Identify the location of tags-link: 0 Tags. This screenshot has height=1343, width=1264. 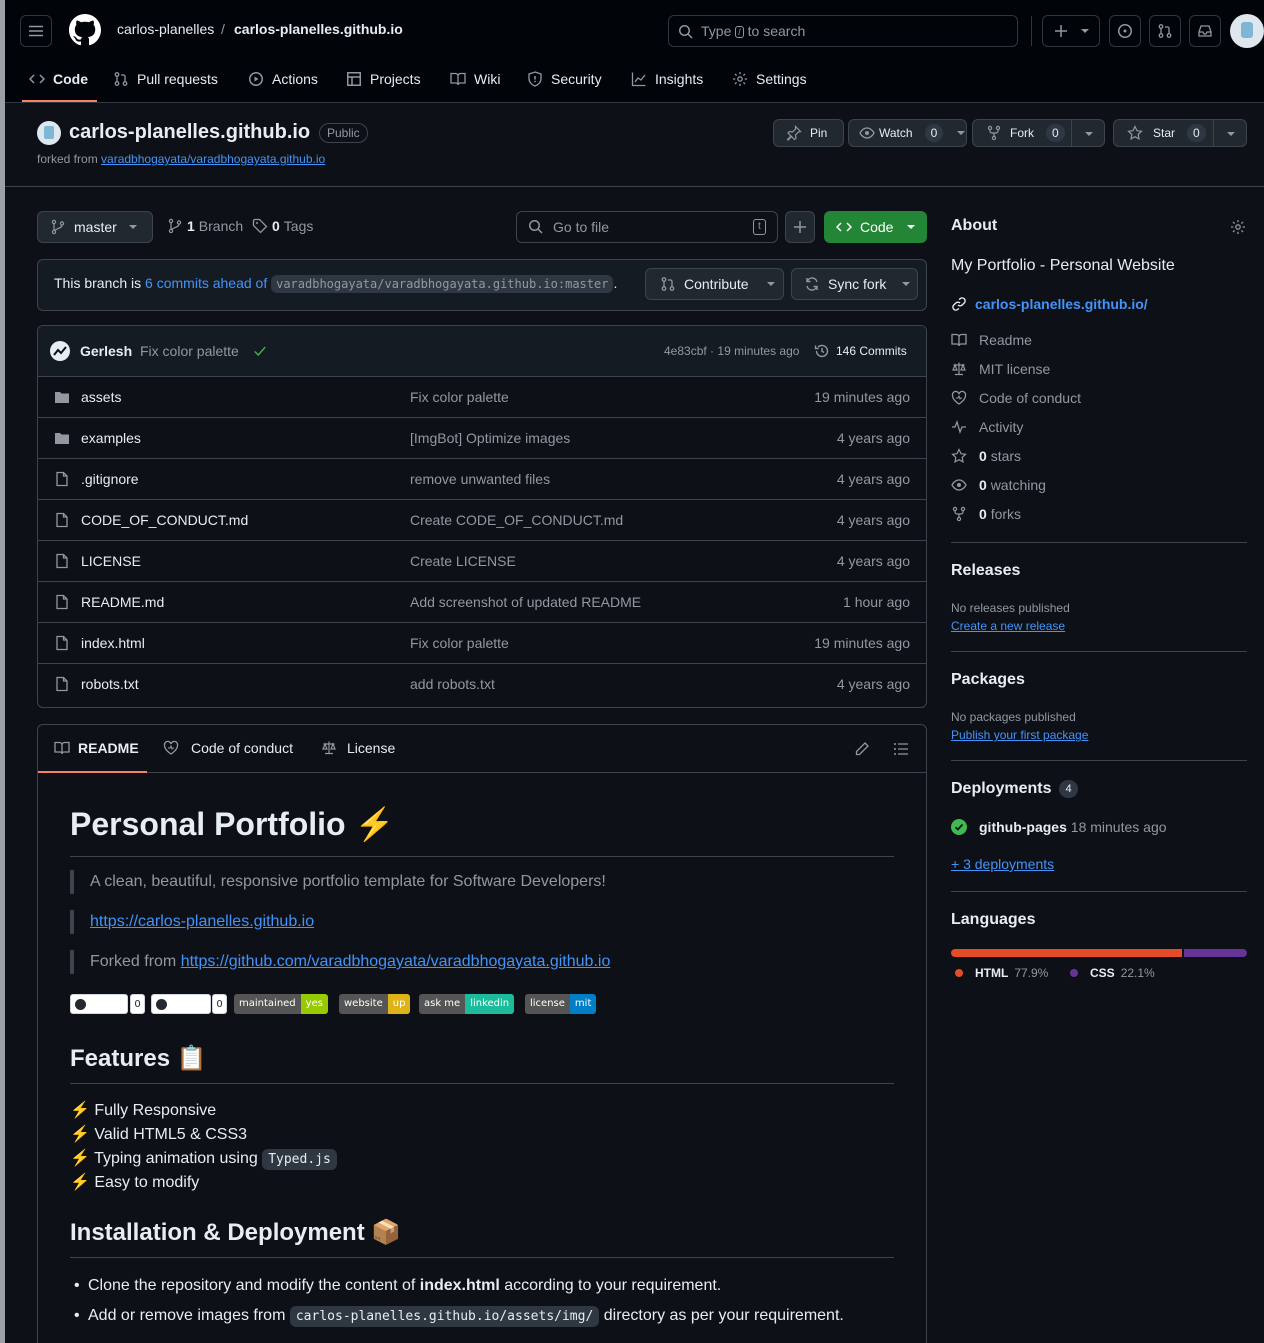
(282, 226).